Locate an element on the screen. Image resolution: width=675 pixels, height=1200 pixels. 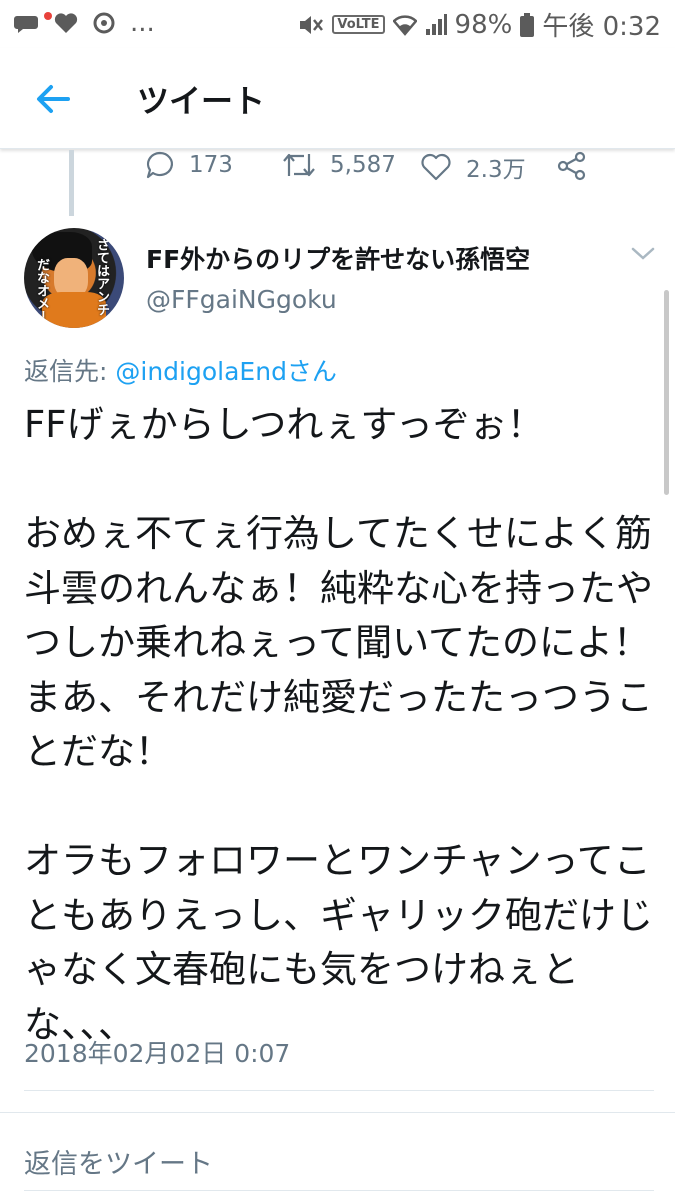
share-action is located at coordinates (572, 166).